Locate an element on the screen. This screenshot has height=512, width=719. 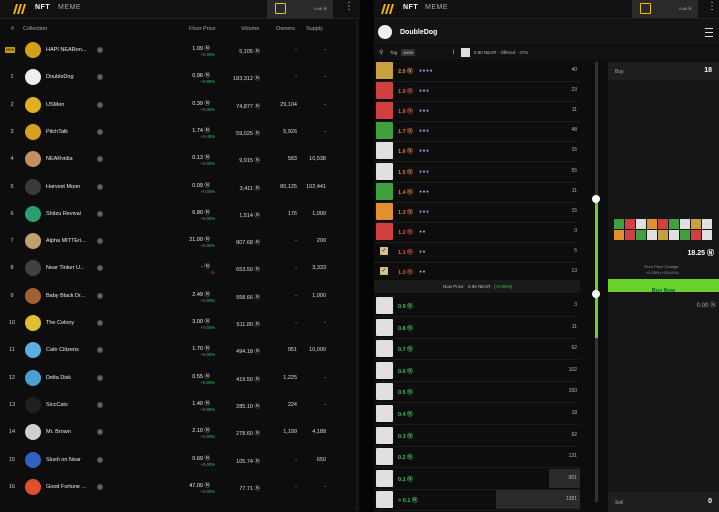
header-supply: Supply is located at coordinates (314, 29).